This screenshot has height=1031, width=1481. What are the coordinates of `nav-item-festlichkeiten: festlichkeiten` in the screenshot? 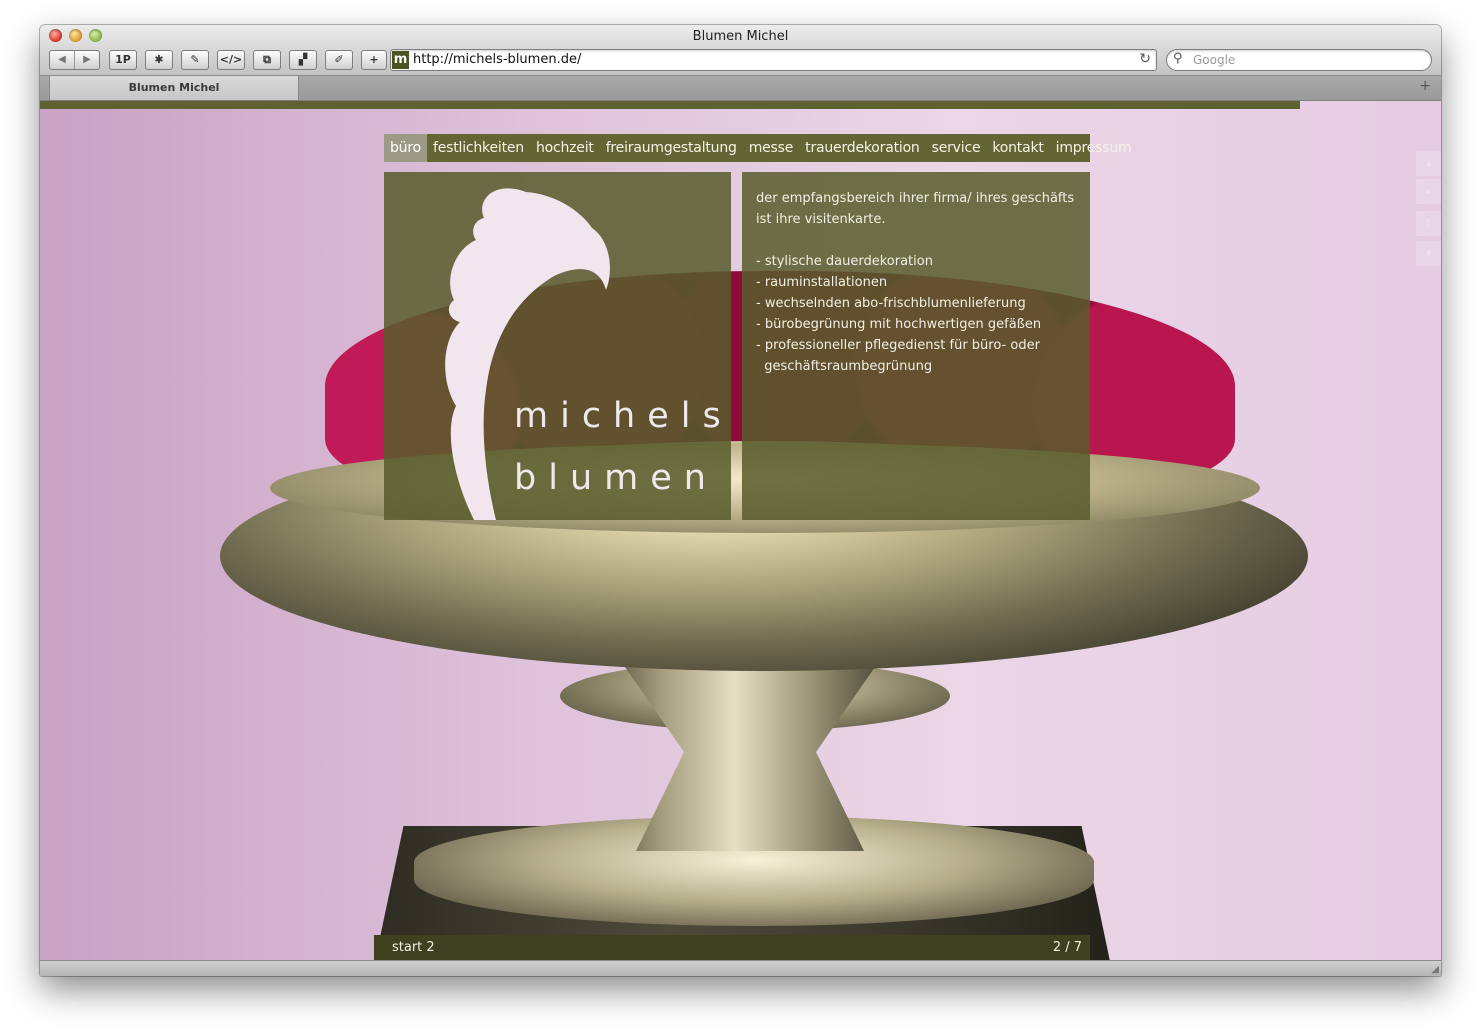 It's located at (478, 148).